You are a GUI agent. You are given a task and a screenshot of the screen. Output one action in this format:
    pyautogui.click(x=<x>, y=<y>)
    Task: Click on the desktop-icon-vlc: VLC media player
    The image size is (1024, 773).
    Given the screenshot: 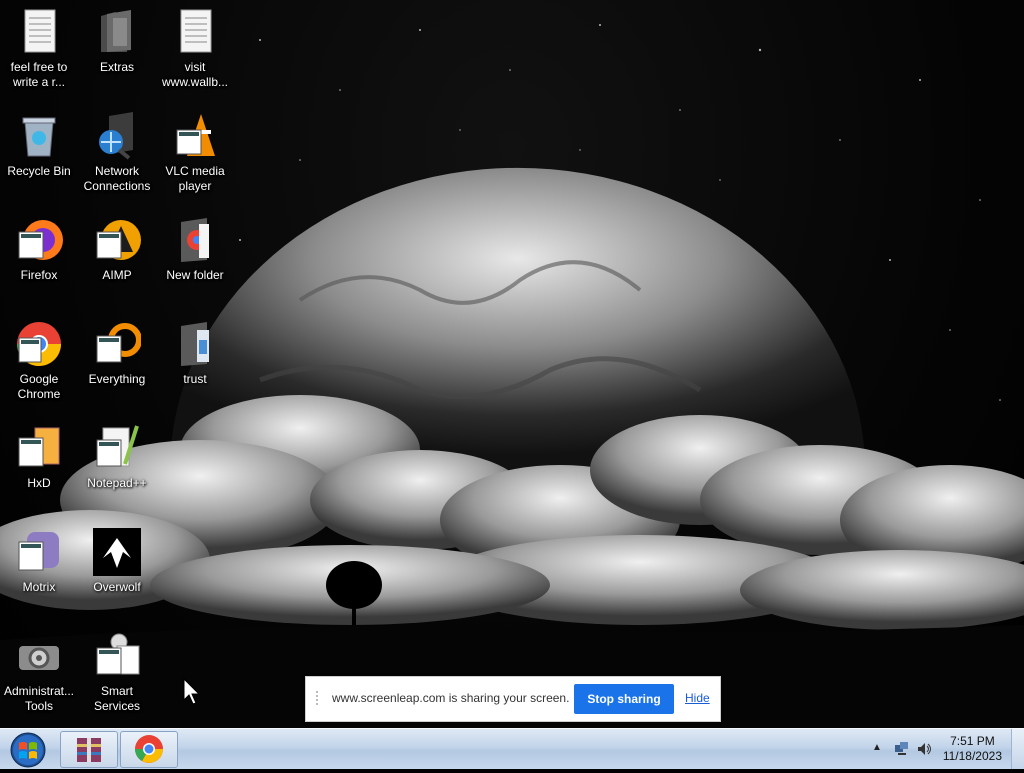 What is the action you would take?
    pyautogui.click(x=195, y=153)
    